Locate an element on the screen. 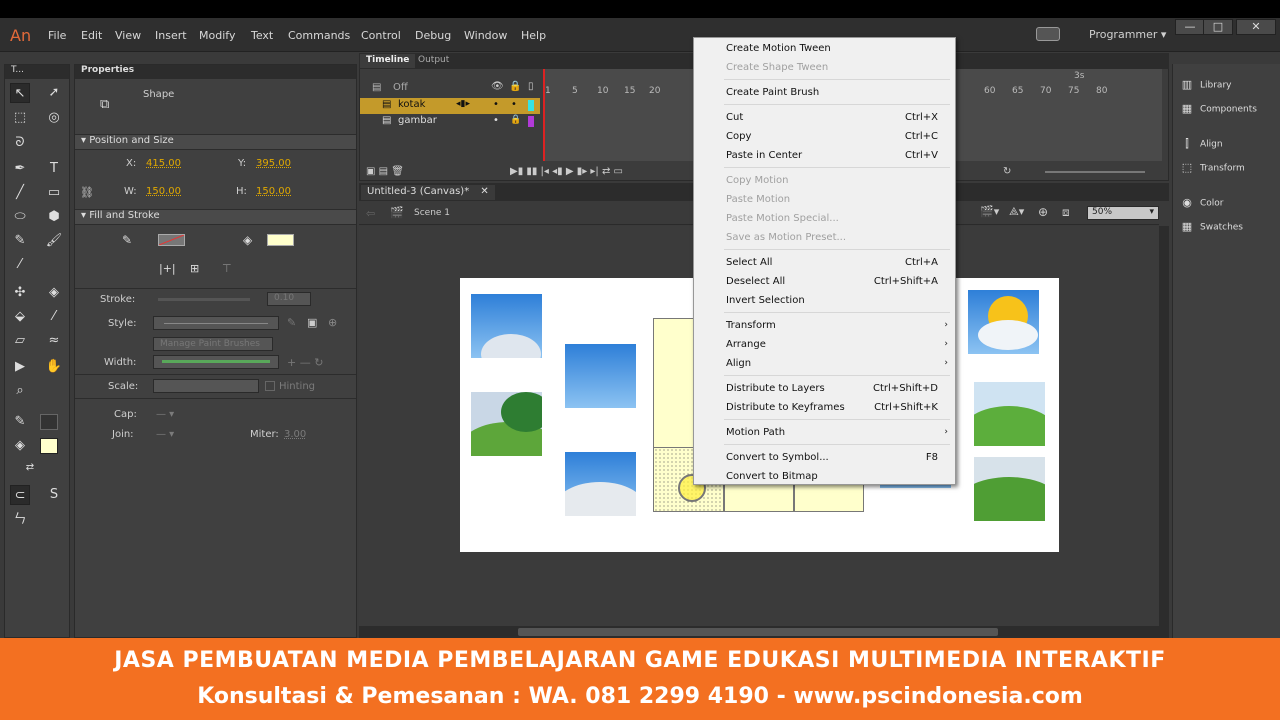 This screenshot has width=1280, height=720. hand-tool-icon: ✋ is located at coordinates (54, 367).